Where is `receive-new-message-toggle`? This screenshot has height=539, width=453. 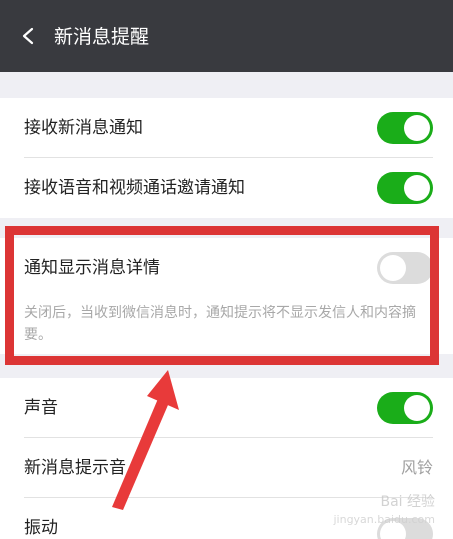 receive-new-message-toggle is located at coordinates (405, 128).